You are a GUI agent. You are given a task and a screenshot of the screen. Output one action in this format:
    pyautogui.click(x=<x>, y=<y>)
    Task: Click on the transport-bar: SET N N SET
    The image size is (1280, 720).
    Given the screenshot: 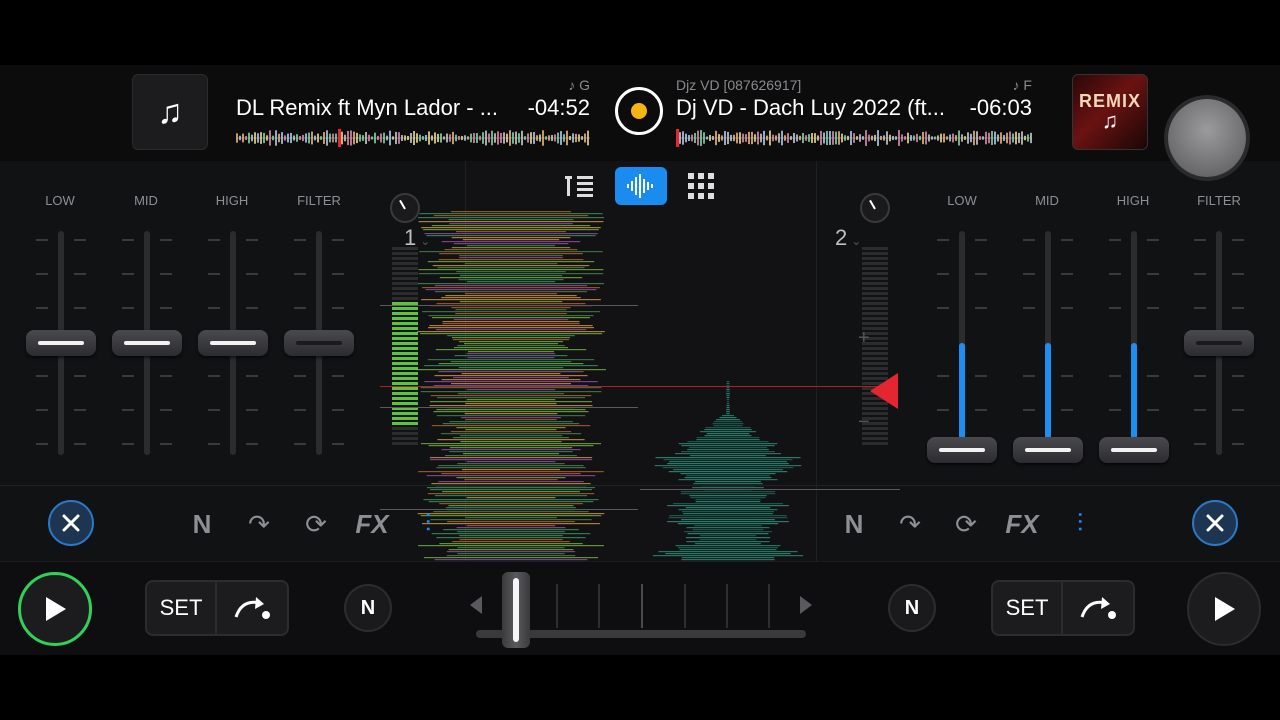 What is the action you would take?
    pyautogui.click(x=640, y=608)
    